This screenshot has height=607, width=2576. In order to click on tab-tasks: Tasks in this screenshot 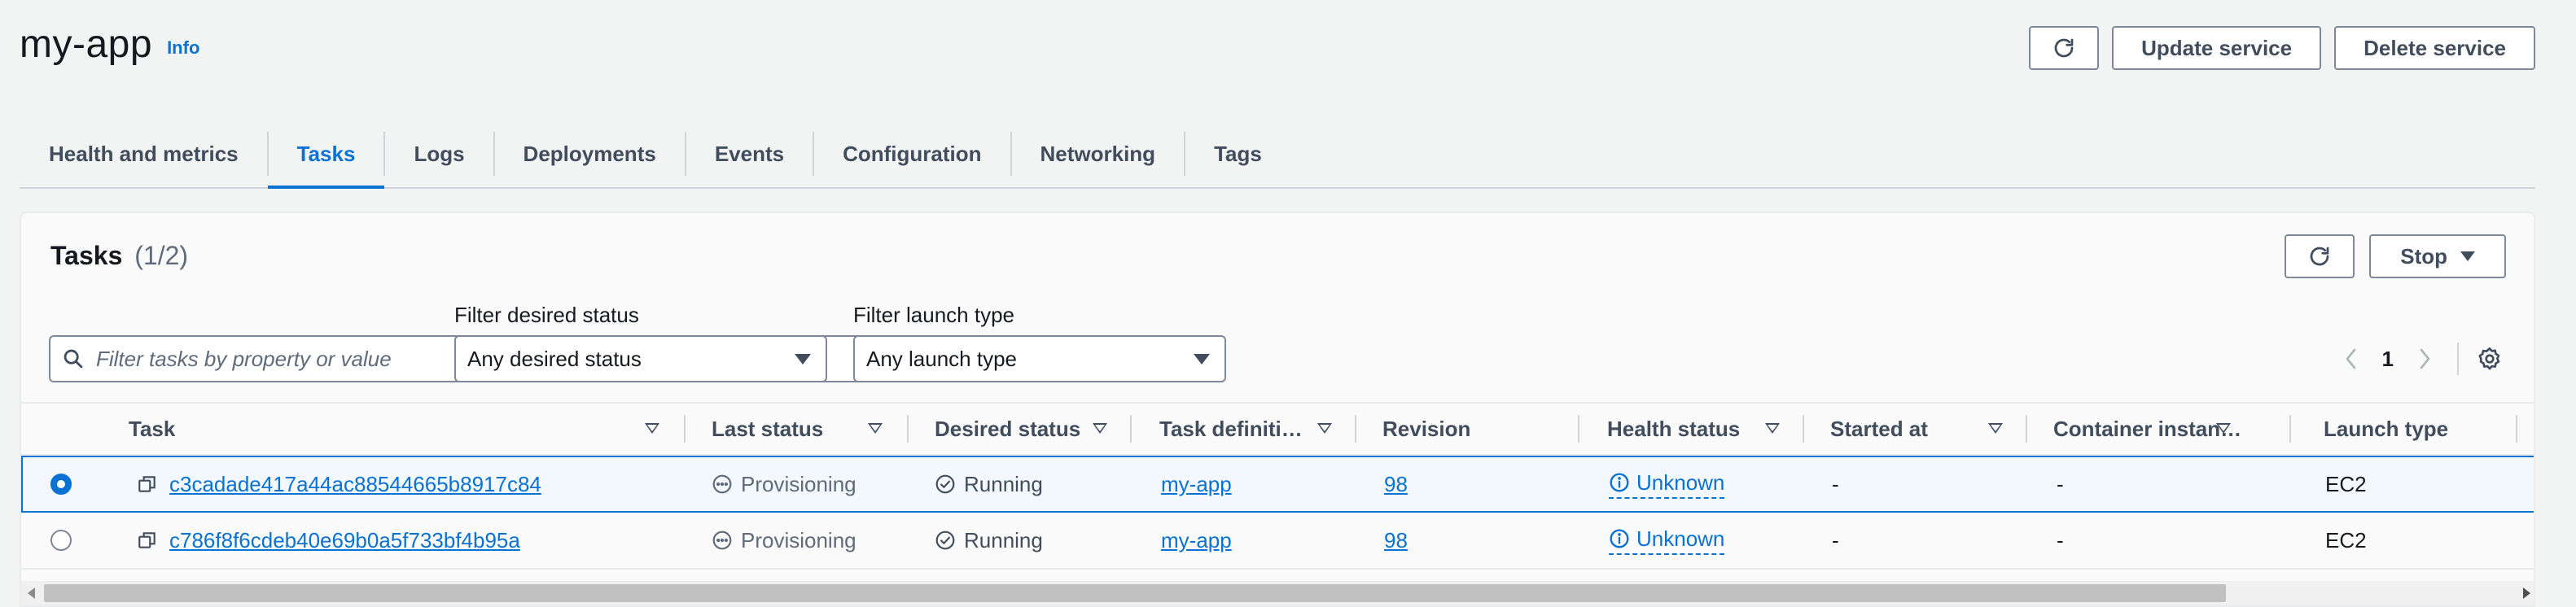, I will do `click(326, 155)`.